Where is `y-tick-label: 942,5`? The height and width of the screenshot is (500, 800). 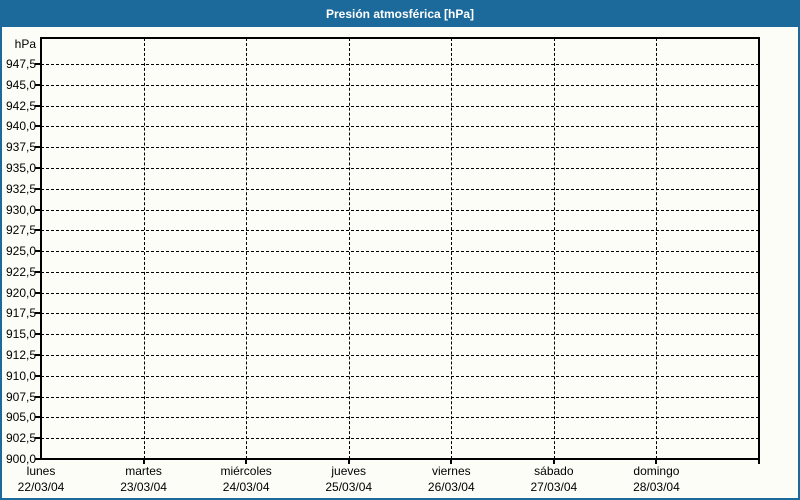 y-tick-label: 942,5 is located at coordinates (20, 105).